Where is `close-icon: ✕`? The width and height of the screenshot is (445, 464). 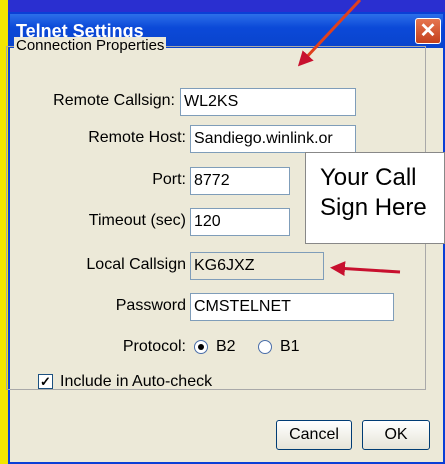 close-icon: ✕ is located at coordinates (428, 31).